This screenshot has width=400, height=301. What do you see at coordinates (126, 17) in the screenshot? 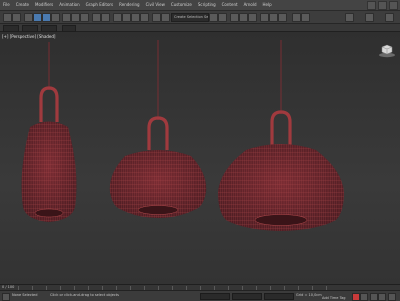
I see `angle-snap-icon` at bounding box center [126, 17].